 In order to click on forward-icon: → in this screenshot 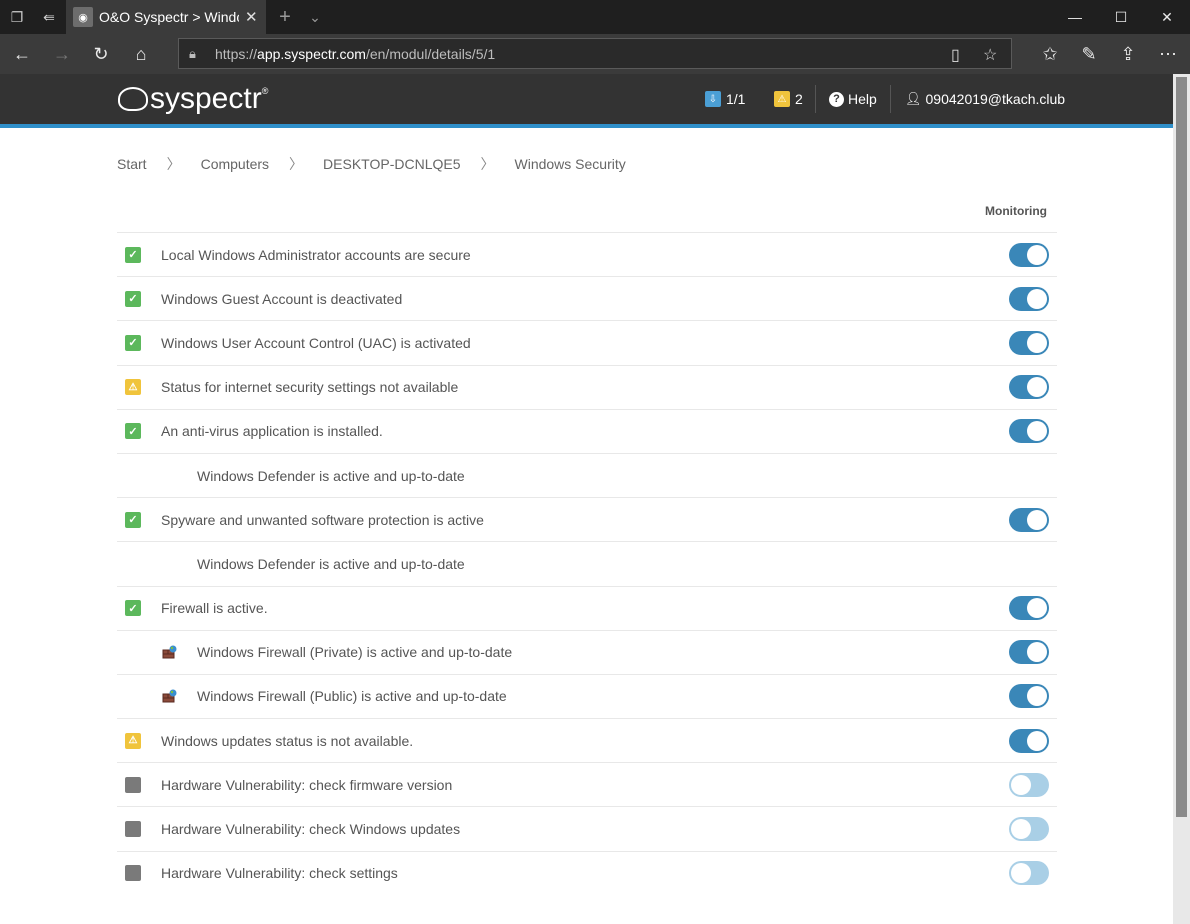, I will do `click(62, 54)`.